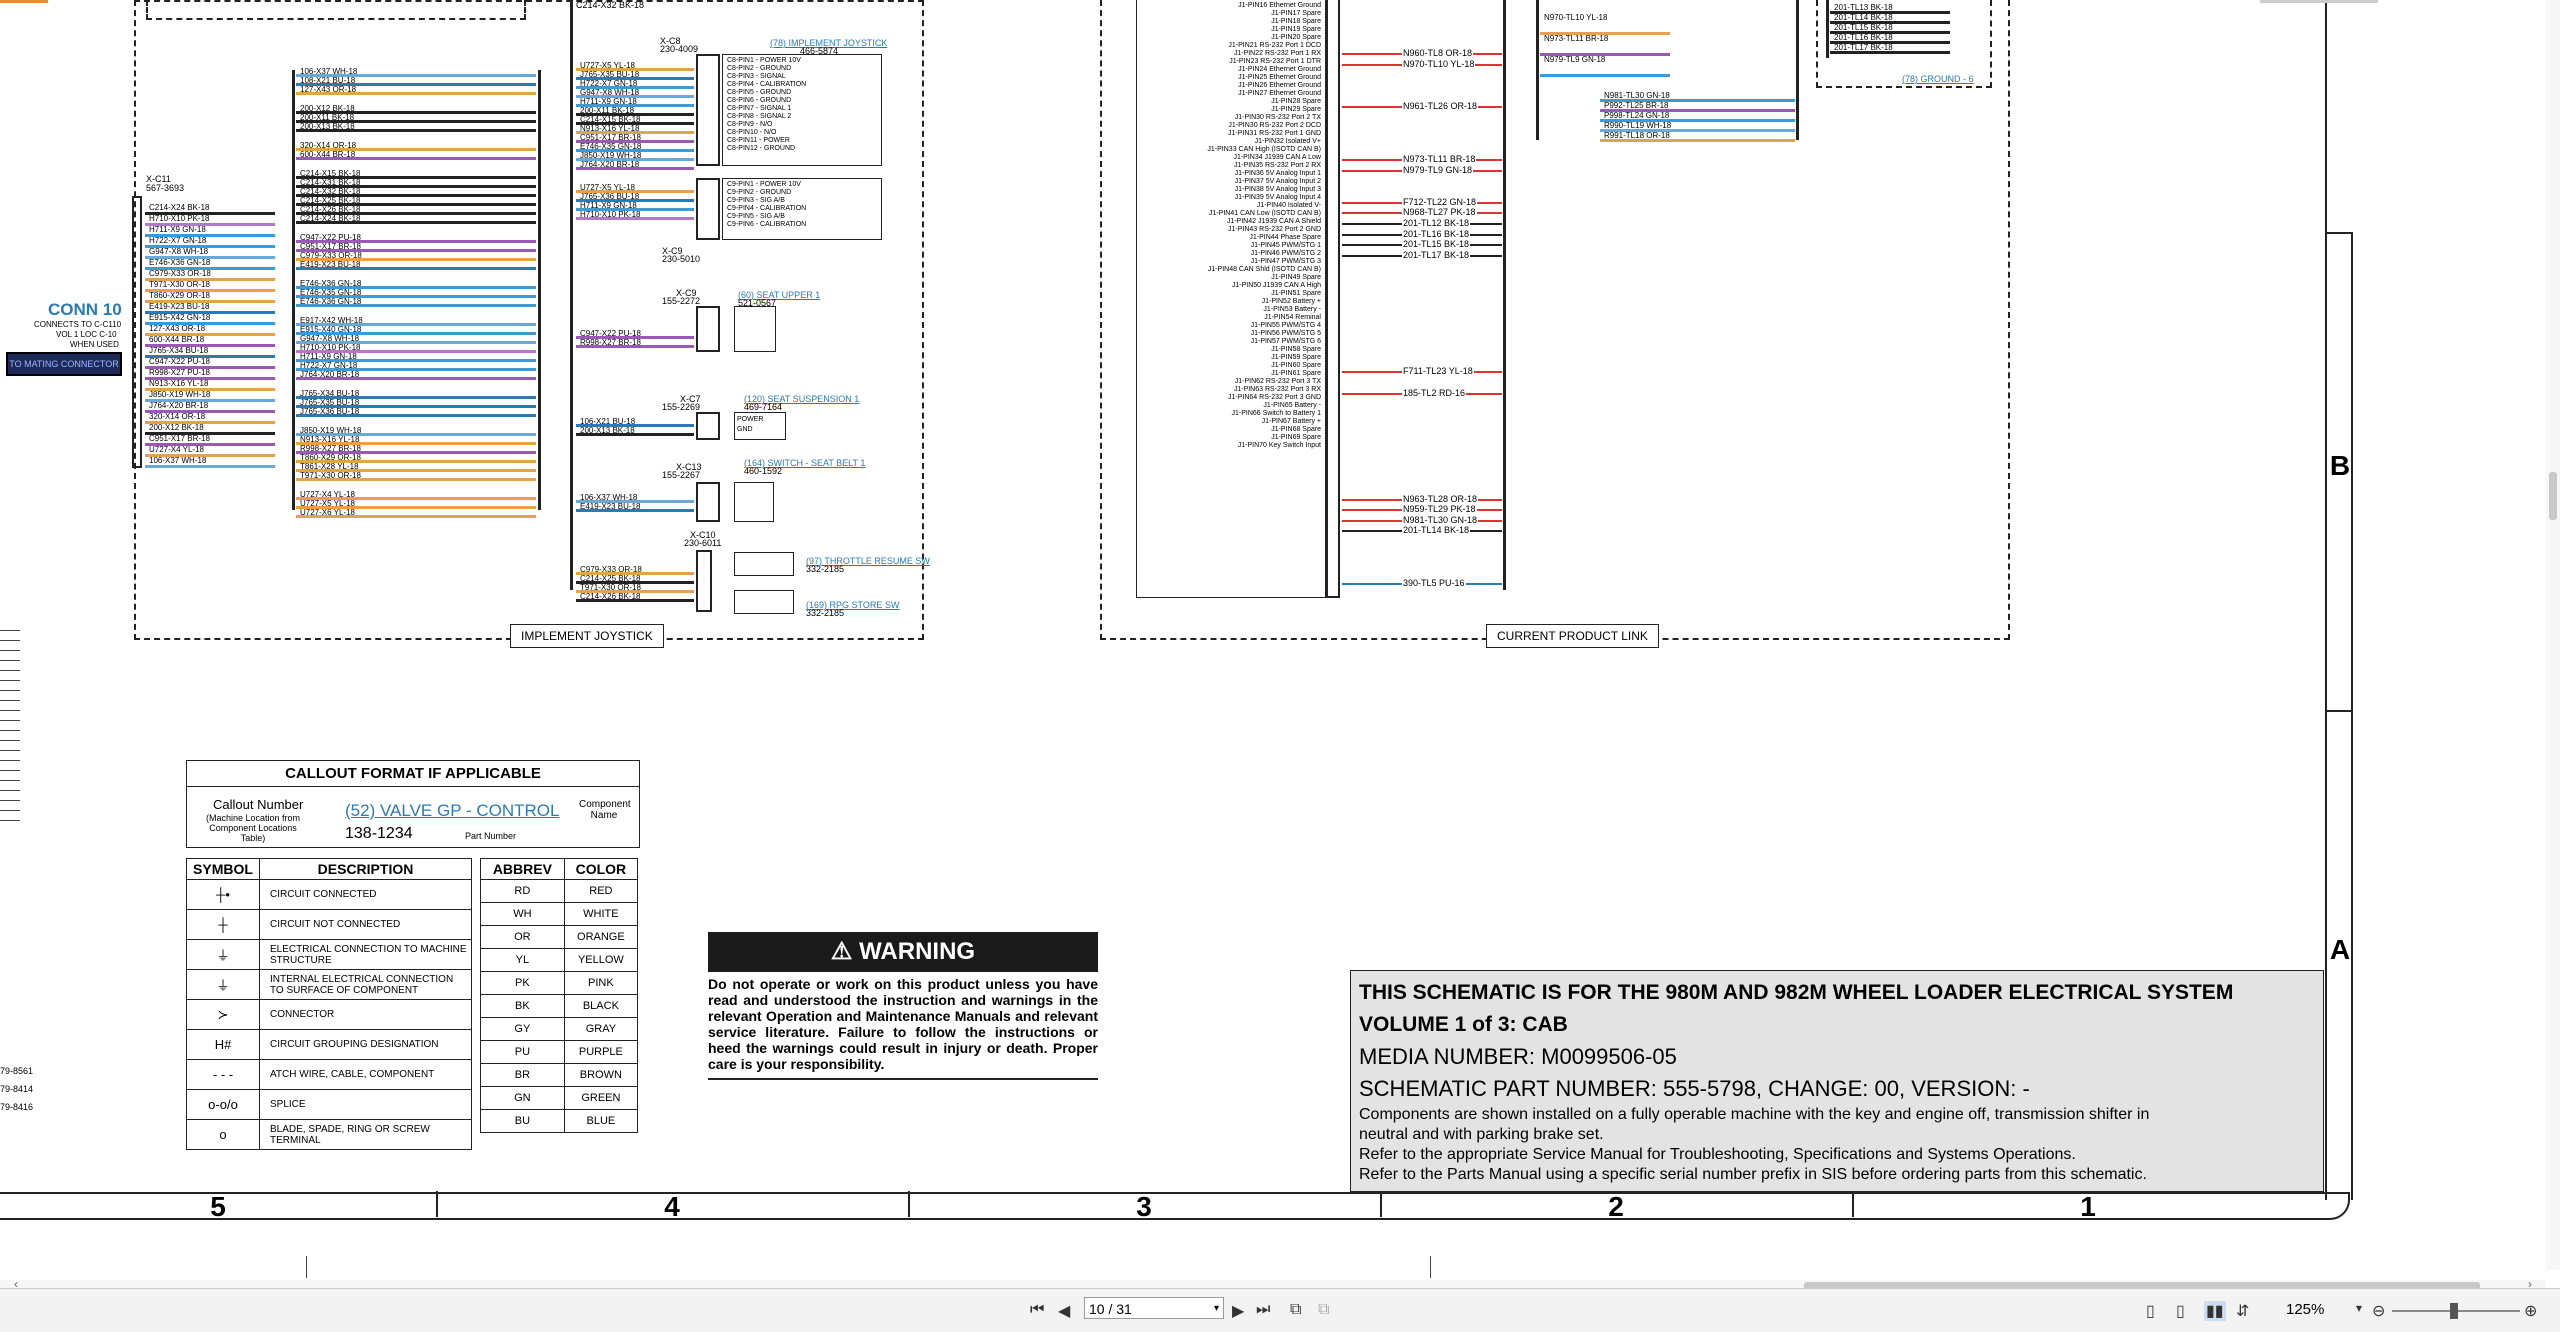  I want to click on pin-label: J1-PIN57 PWM/STG 6, so click(1285, 341).